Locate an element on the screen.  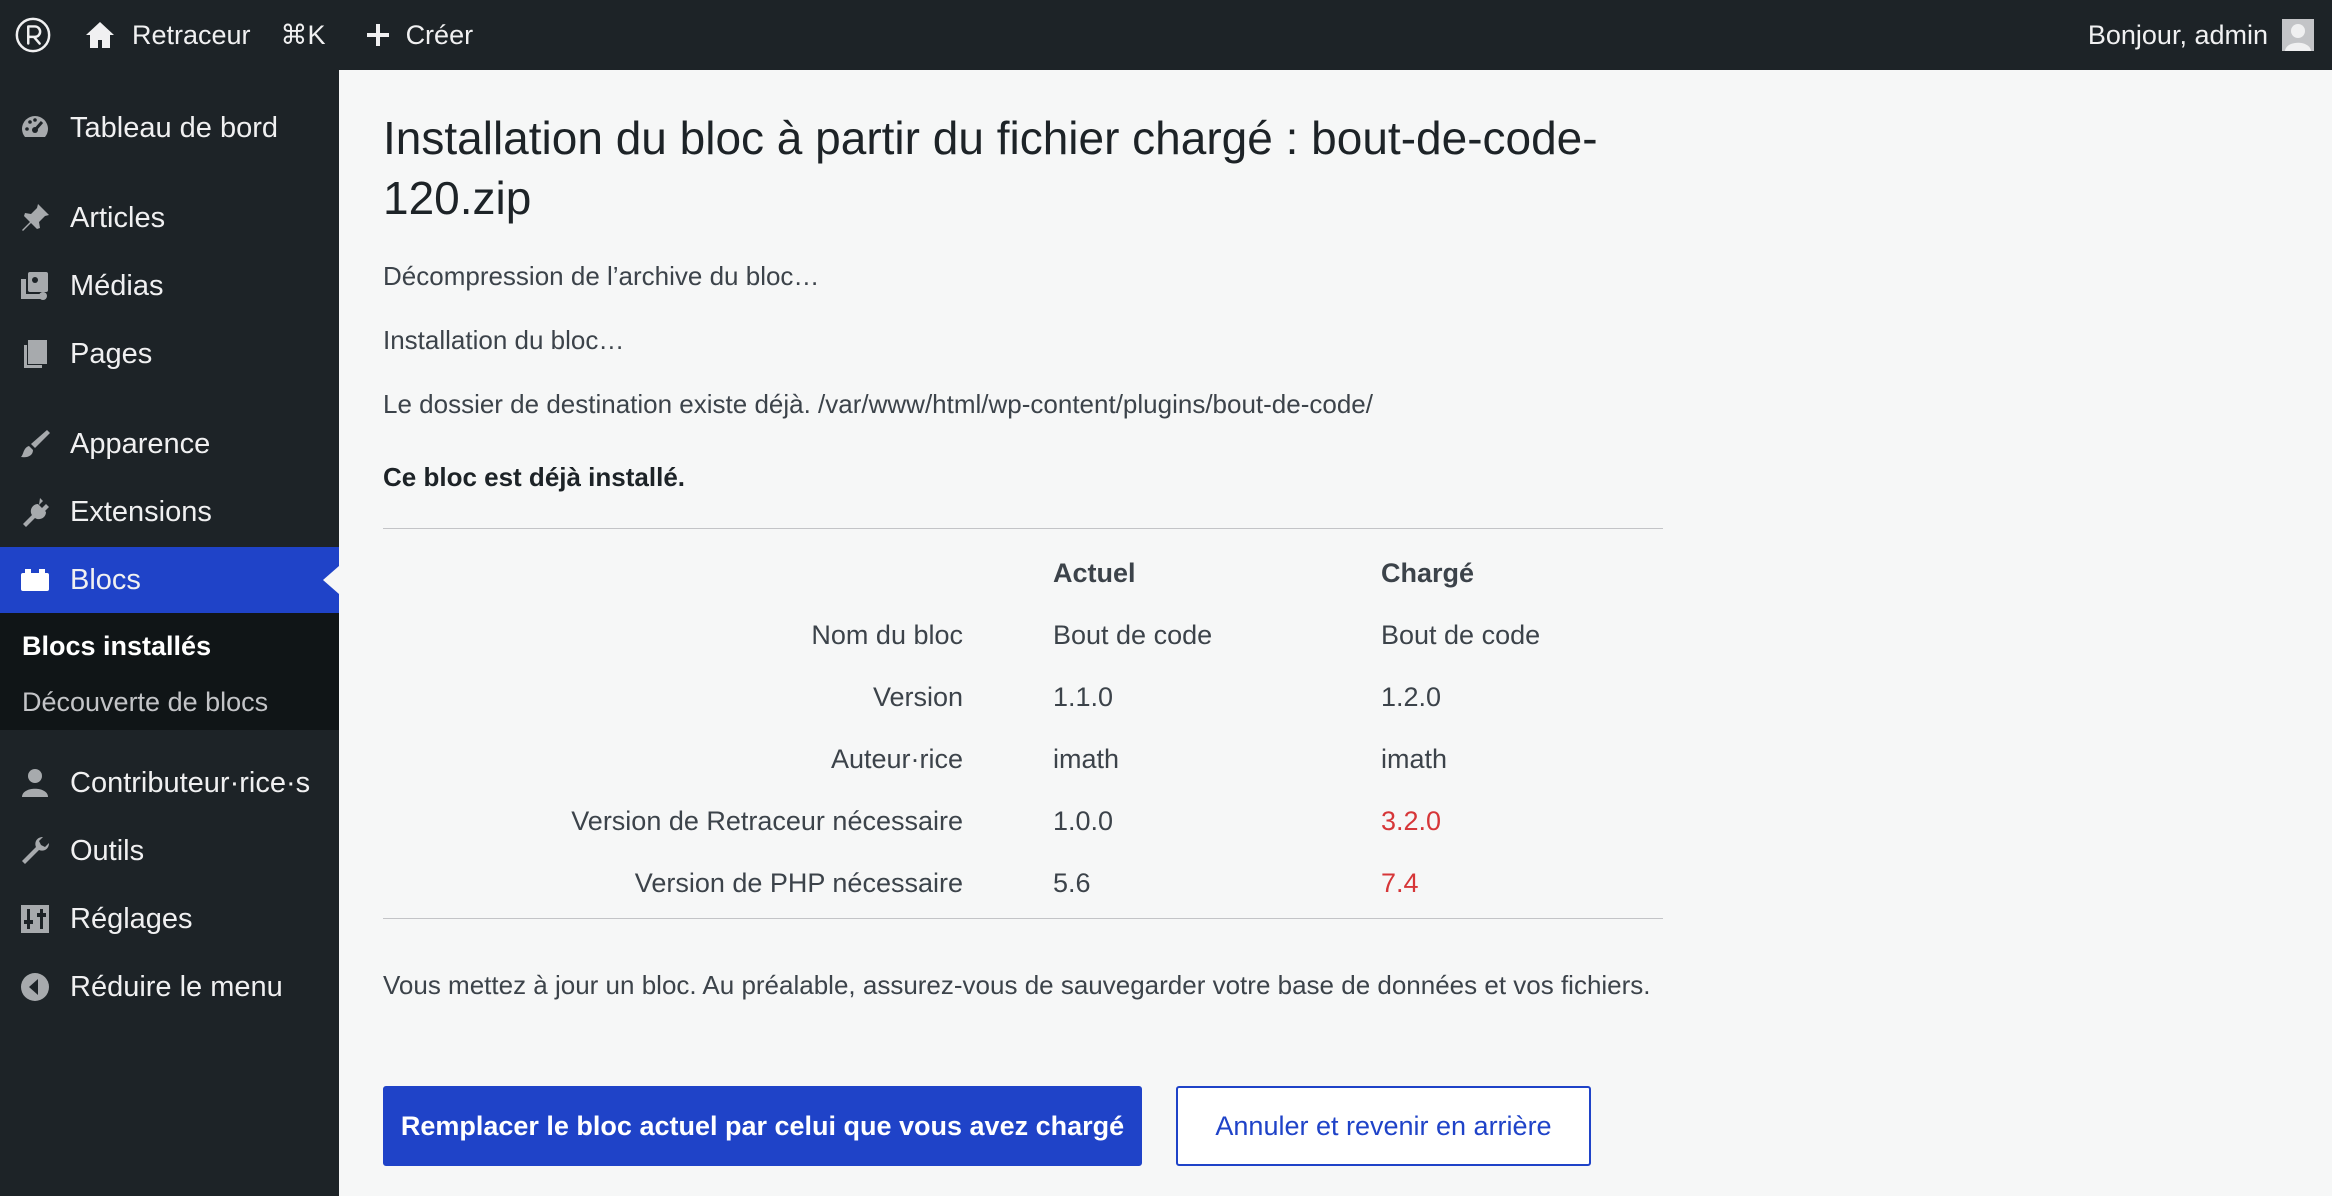
sidebar-item-pages: Pages is located at coordinates (169, 354).